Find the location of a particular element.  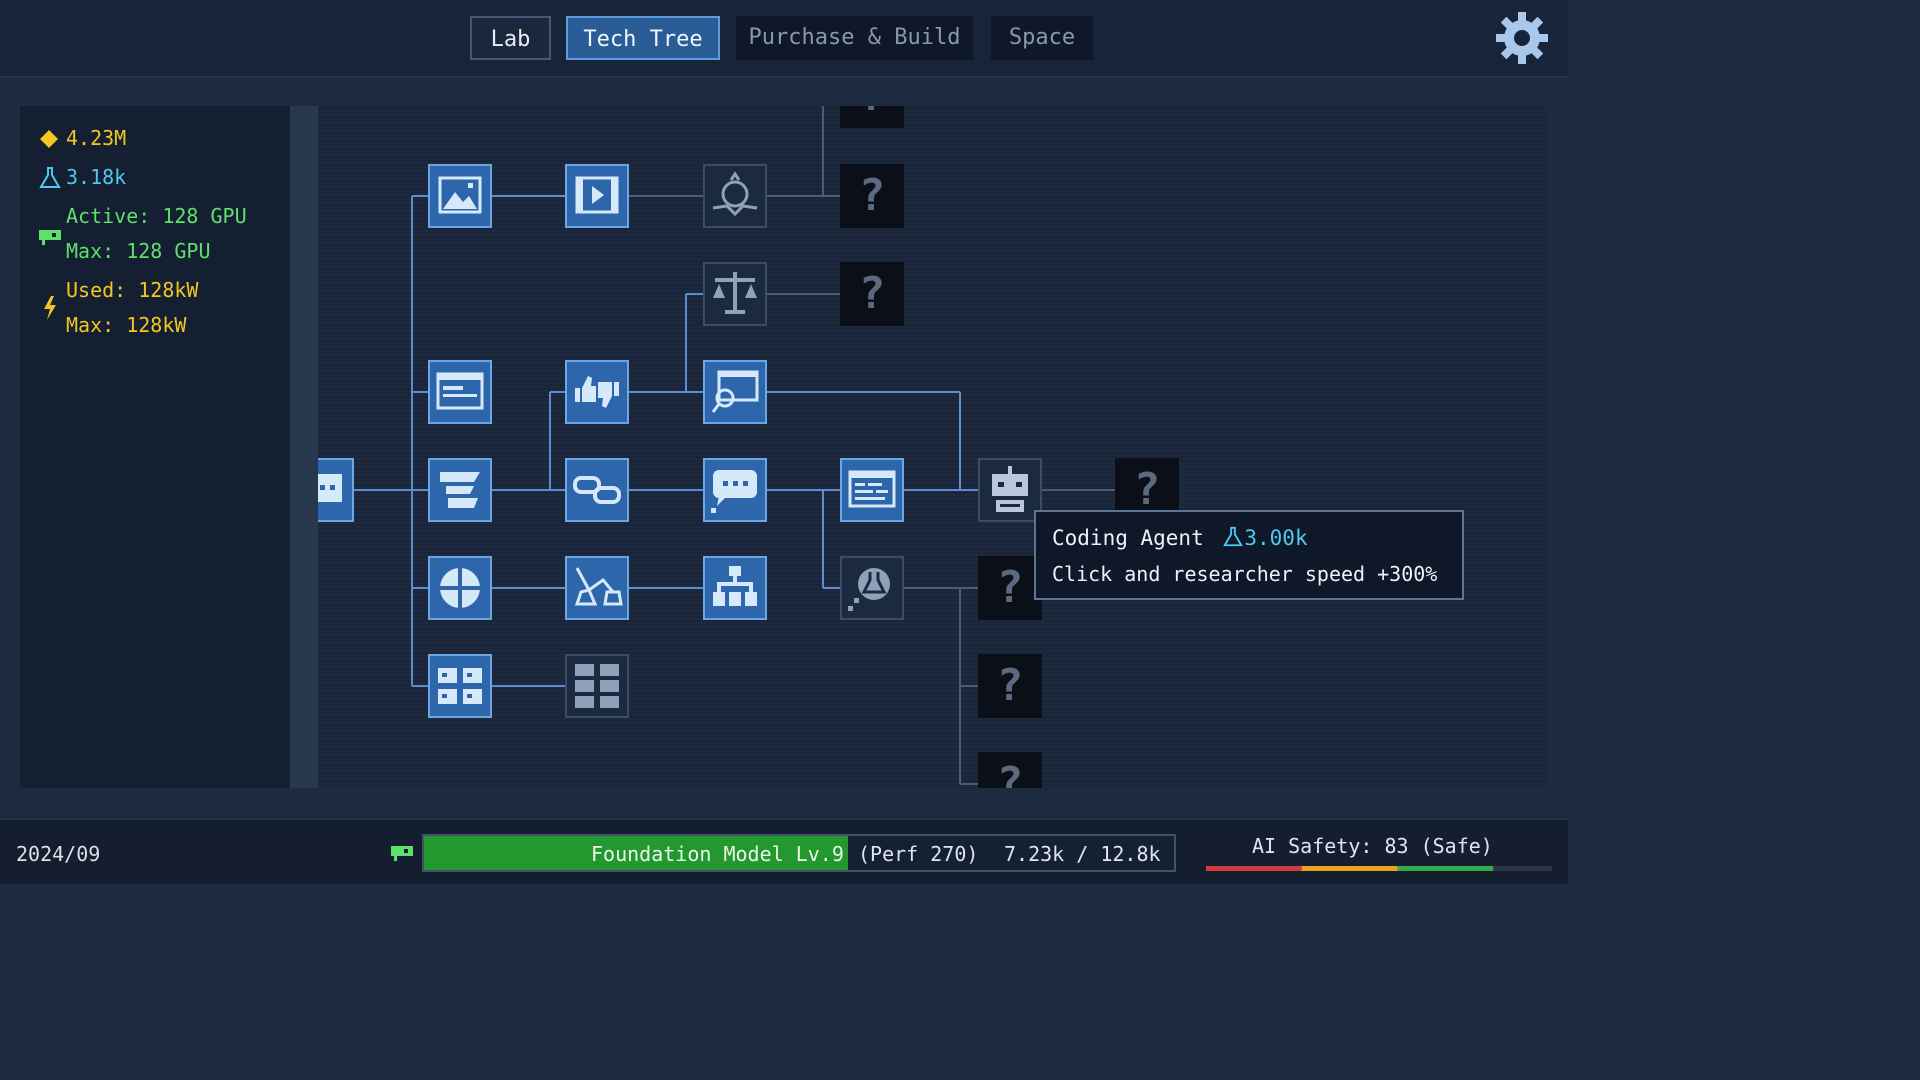

game-date: 2024/09 is located at coordinates (58, 854).